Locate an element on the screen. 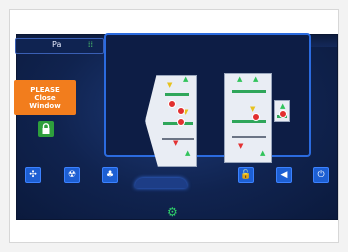  lock-icon is located at coordinates (46, 128).